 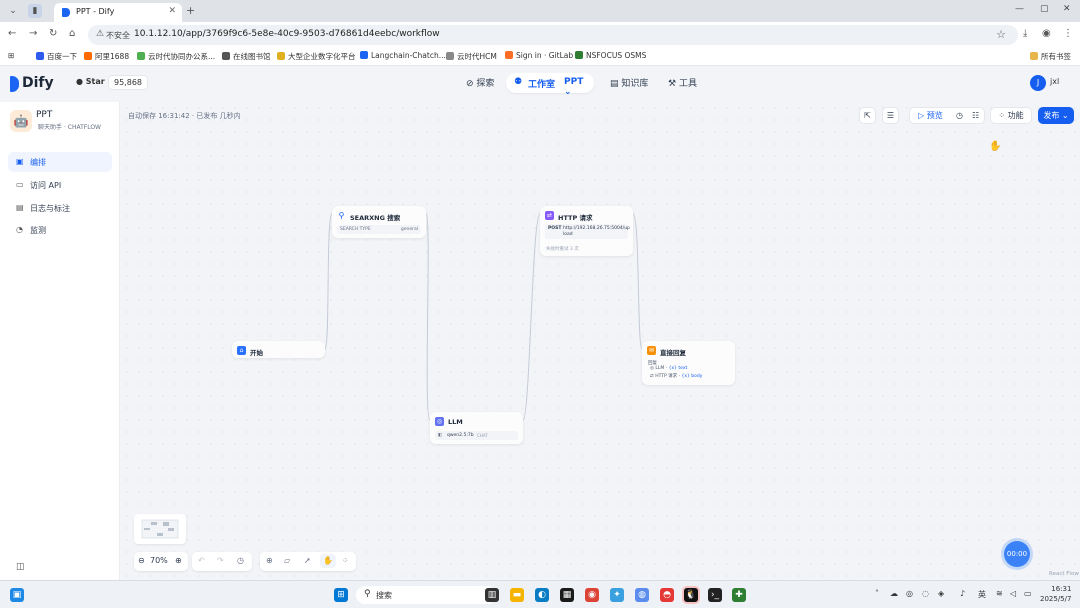 What do you see at coordinates (947, 115) in the screenshot?
I see `preview-group: ▷ 预览 ◷ ☷` at bounding box center [947, 115].